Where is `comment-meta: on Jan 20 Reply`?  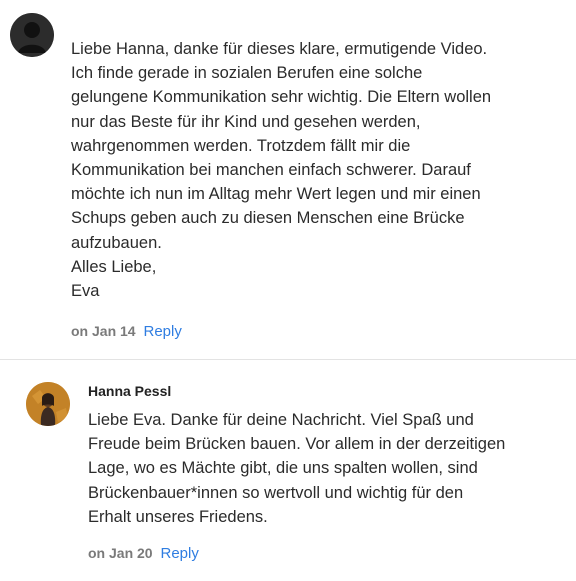 comment-meta: on Jan 20 Reply is located at coordinates (143, 553).